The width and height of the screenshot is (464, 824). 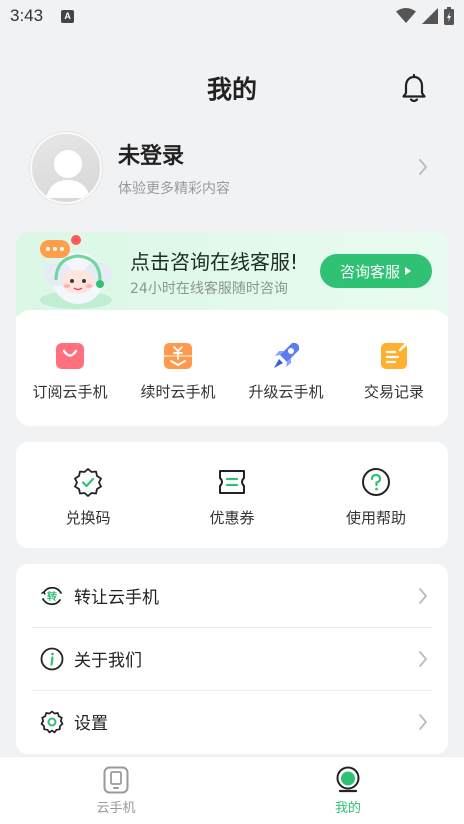 I want to click on phone-icon, so click(x=116, y=780).